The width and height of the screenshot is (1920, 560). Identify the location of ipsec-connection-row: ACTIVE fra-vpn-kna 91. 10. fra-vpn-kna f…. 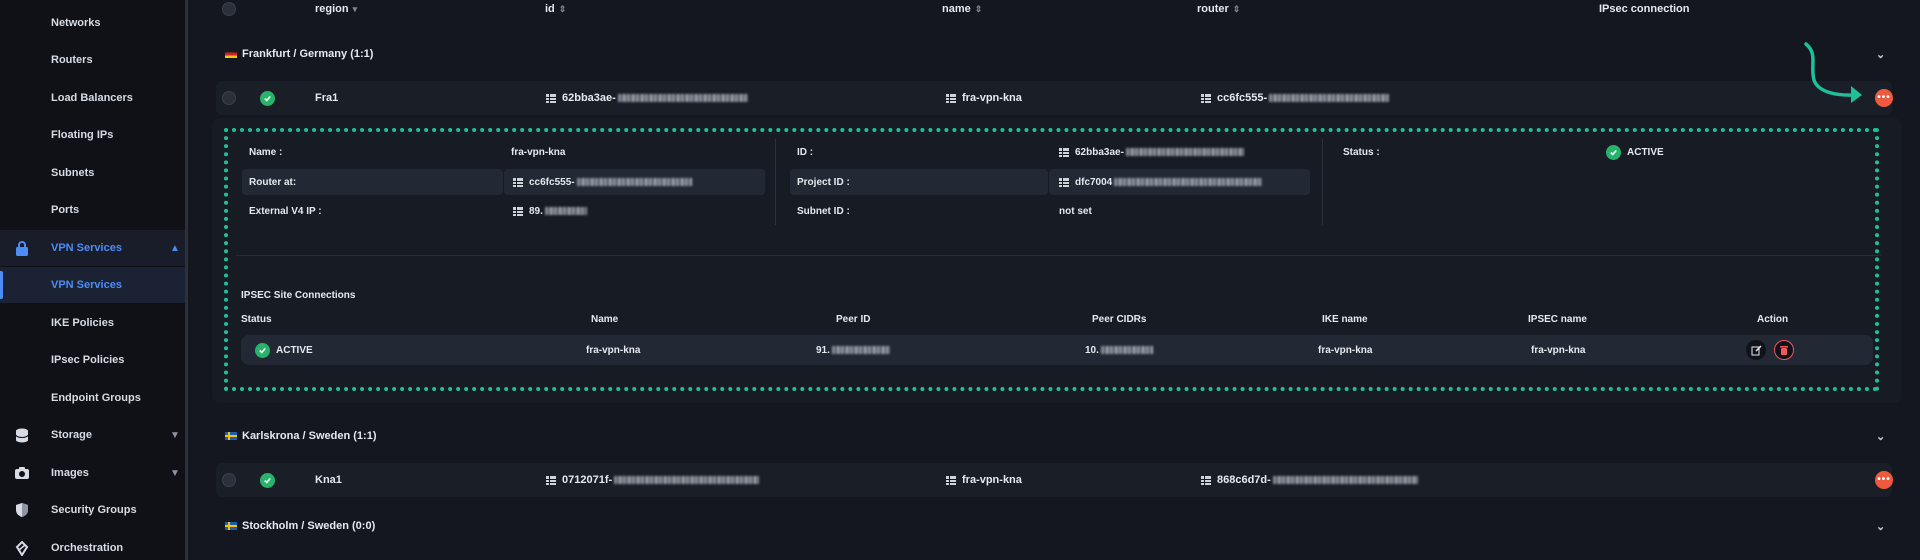
(1057, 350).